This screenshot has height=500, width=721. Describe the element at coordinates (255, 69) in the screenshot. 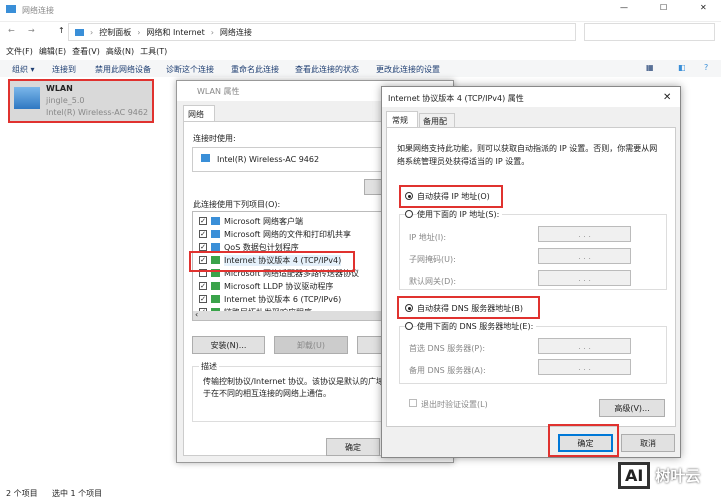

I see `toolbar-rename: 重命名此连接` at that location.